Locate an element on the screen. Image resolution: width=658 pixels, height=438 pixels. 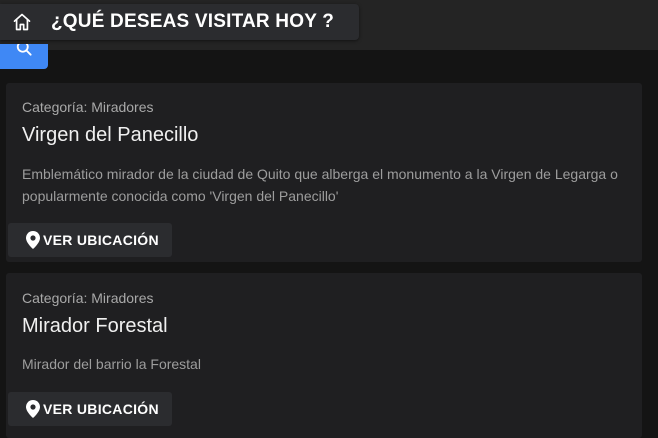
place-name: Mirador Forestal is located at coordinates (95, 326).